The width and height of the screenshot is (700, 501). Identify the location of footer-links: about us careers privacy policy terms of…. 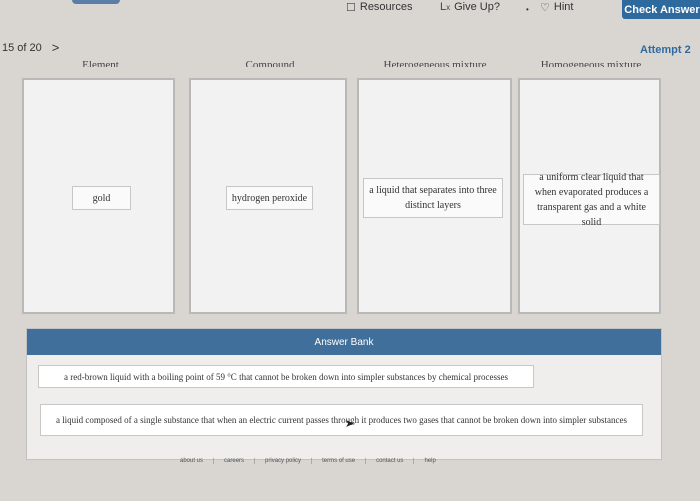
(308, 461).